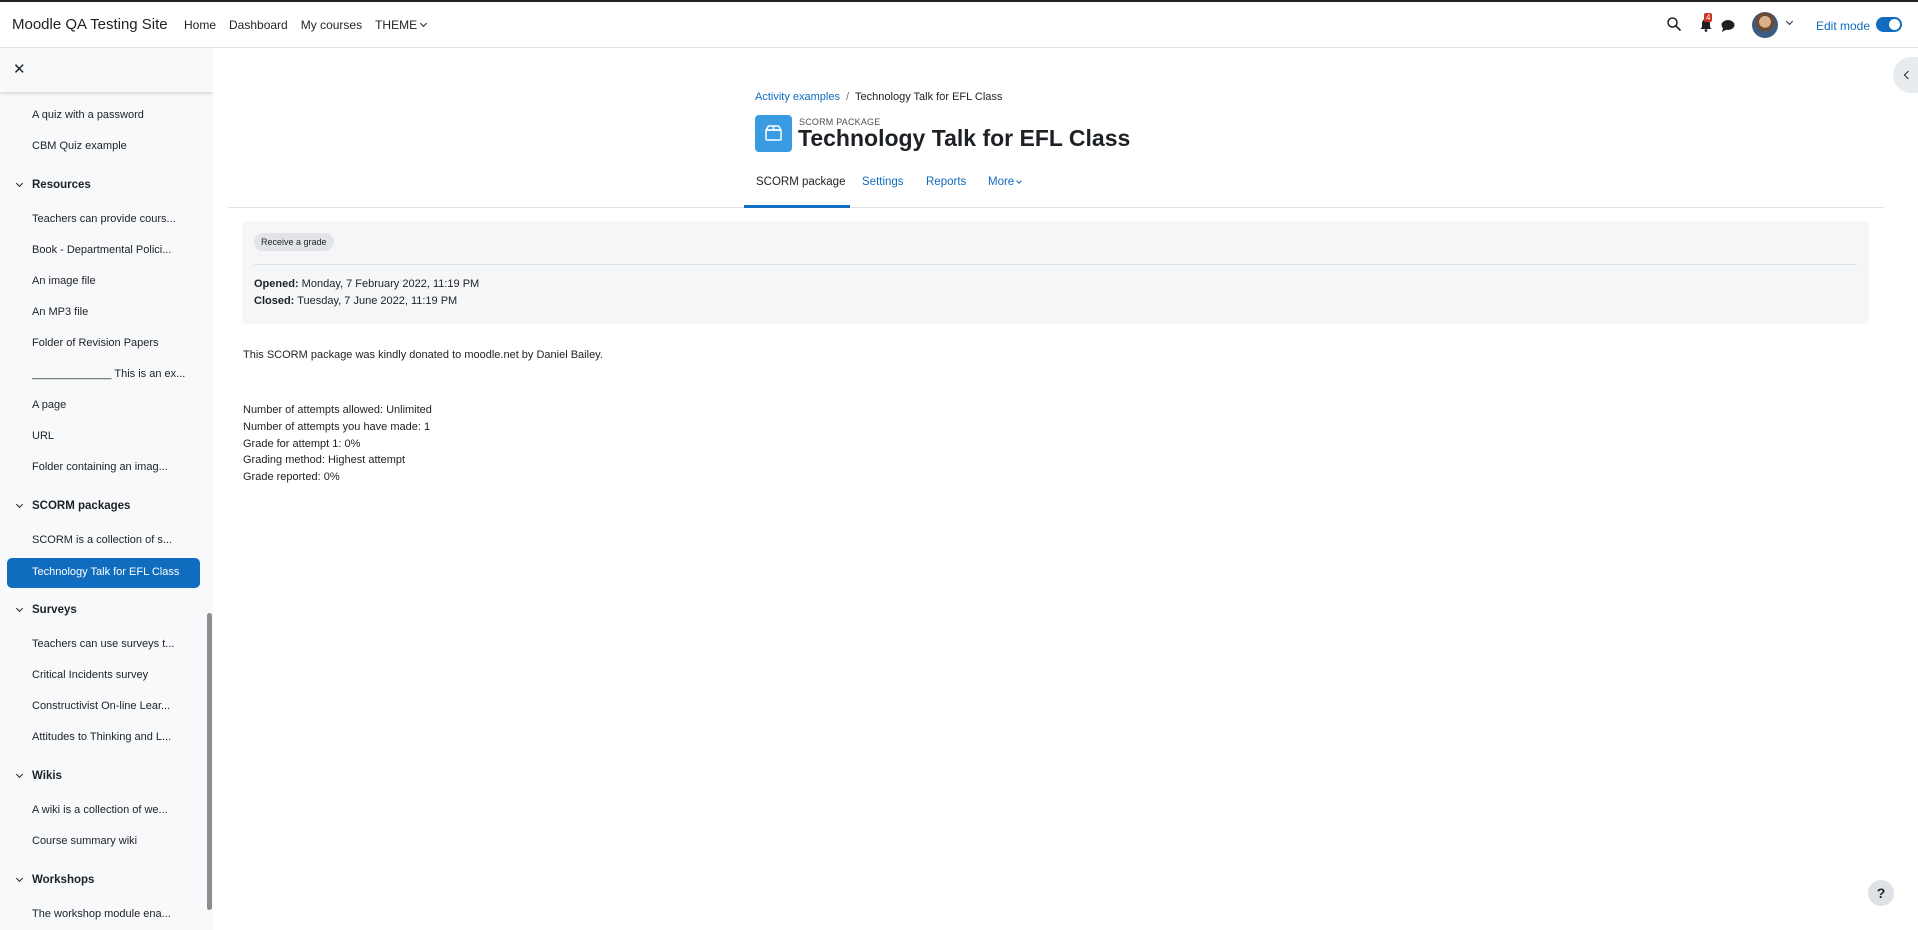 The height and width of the screenshot is (930, 1918). I want to click on nav-theme: THEME, so click(401, 25).